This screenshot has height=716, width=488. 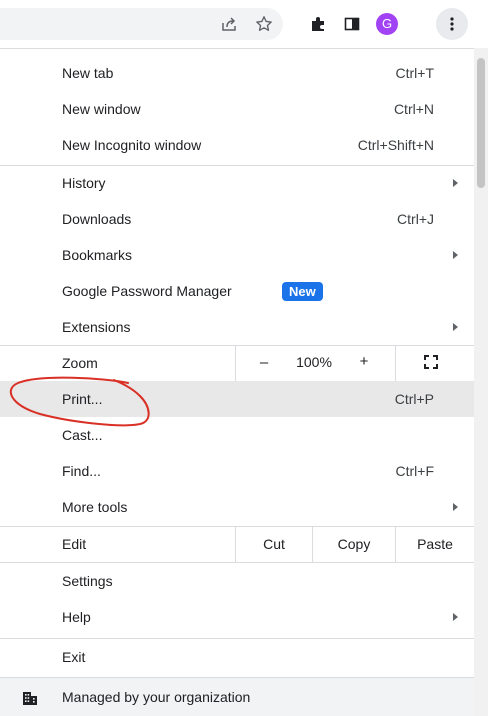 What do you see at coordinates (431, 362) in the screenshot?
I see `fullscreen-icon` at bounding box center [431, 362].